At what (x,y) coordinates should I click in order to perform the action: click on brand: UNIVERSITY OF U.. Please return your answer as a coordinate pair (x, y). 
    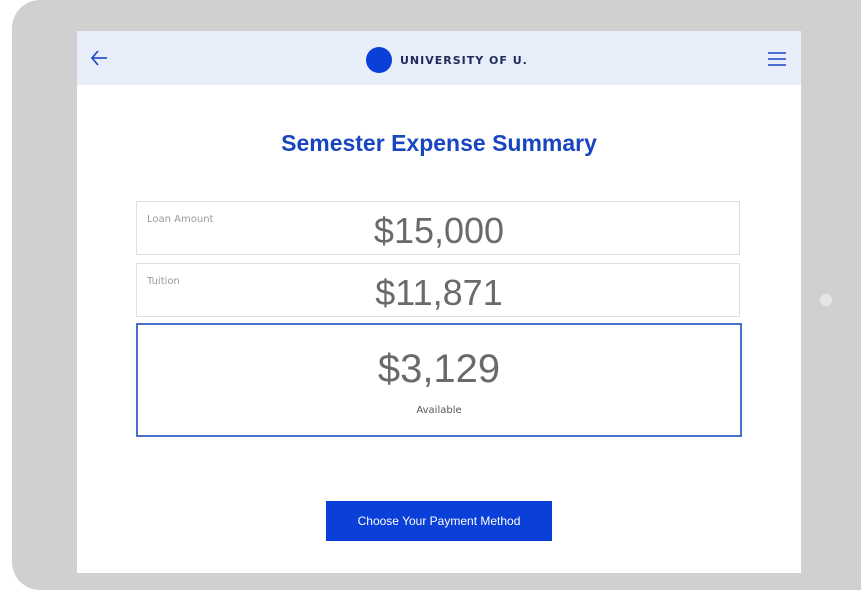
    Looking at the image, I should click on (447, 60).